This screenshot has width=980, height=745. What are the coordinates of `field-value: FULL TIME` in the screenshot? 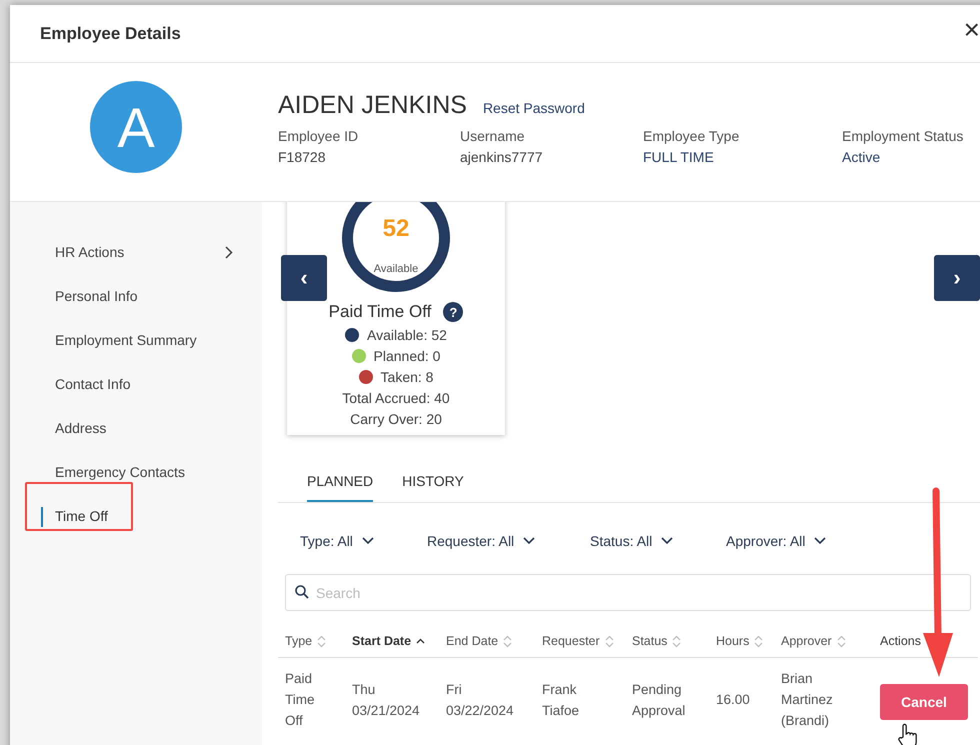 It's located at (679, 157).